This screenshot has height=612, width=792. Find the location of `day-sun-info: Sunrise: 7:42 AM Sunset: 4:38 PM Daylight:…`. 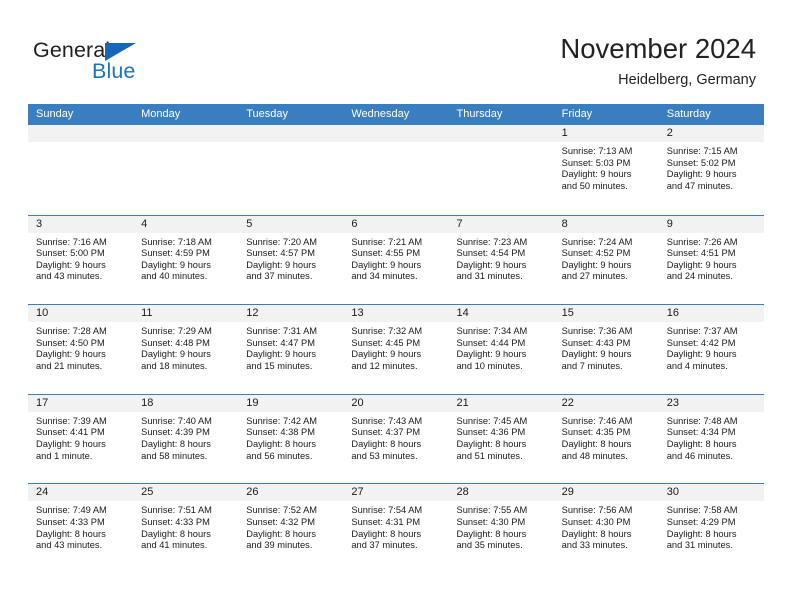

day-sun-info: Sunrise: 7:42 AM Sunset: 4:38 PM Daylight:… is located at coordinates (290, 437).